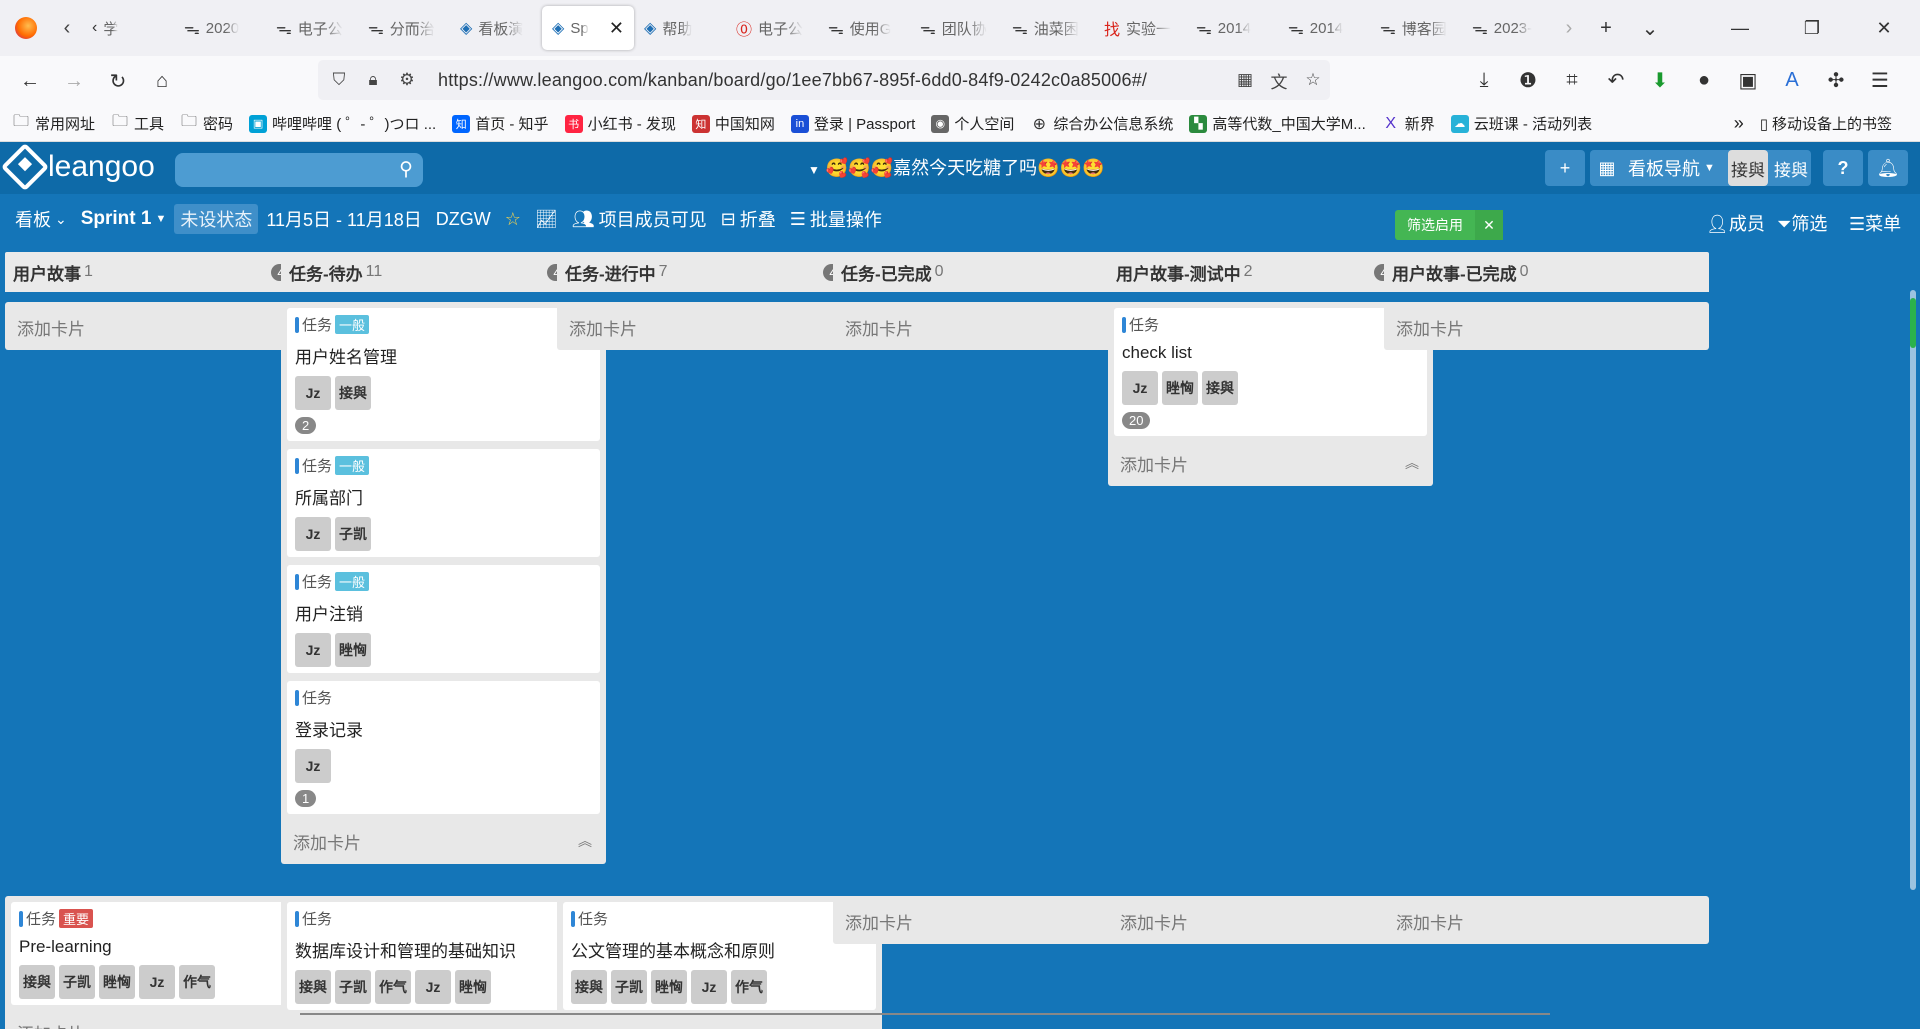  What do you see at coordinates (353, 987) in the screenshot?
I see `member-avatar: 子凯` at bounding box center [353, 987].